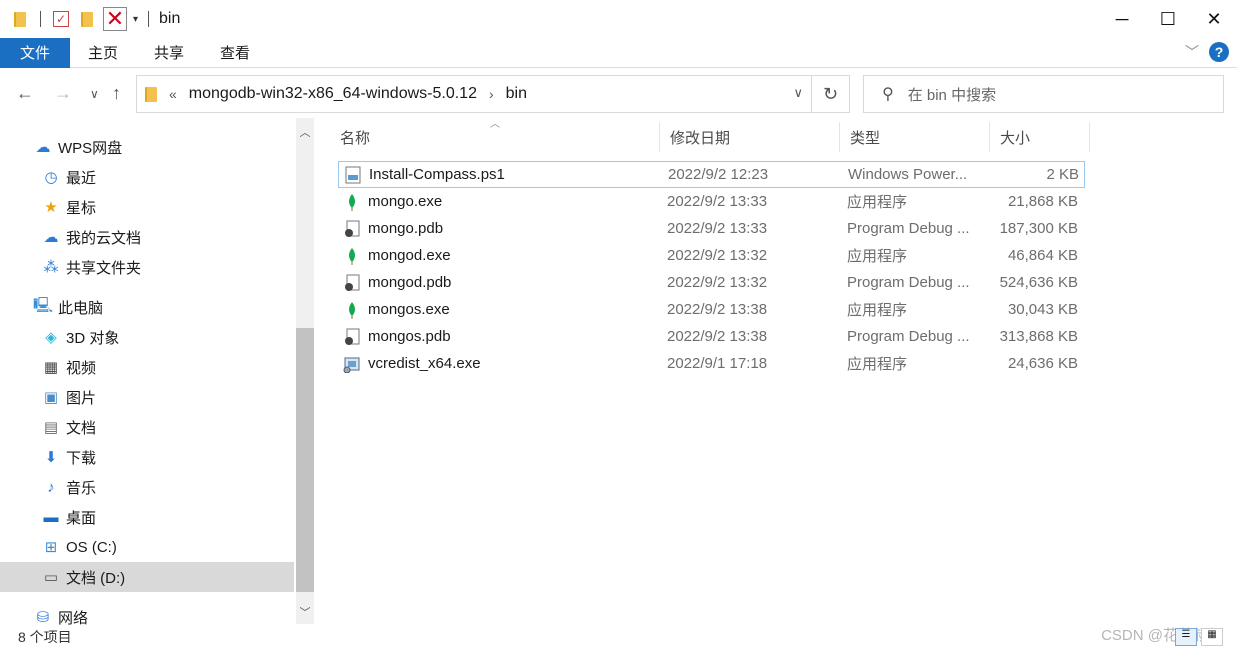 Image resolution: width=1237 pixels, height=653 pixels. What do you see at coordinates (43, 147) in the screenshot?
I see `cloud-icon: ☁` at bounding box center [43, 147].